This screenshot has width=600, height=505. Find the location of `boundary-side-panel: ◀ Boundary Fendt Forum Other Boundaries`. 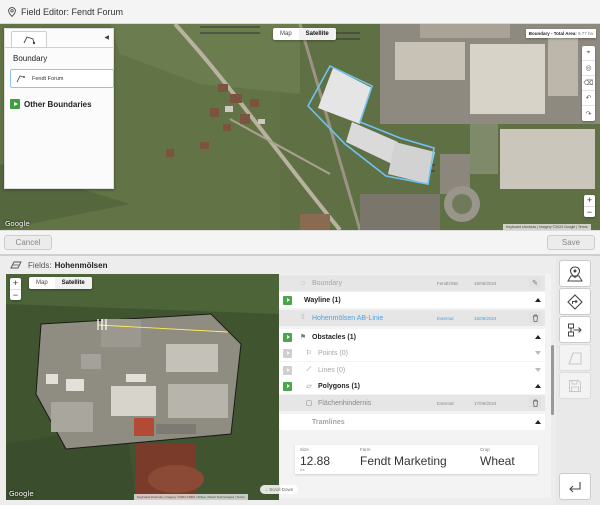

boundary-side-panel: ◀ Boundary Fendt Forum Other Boundaries is located at coordinates (59, 108).